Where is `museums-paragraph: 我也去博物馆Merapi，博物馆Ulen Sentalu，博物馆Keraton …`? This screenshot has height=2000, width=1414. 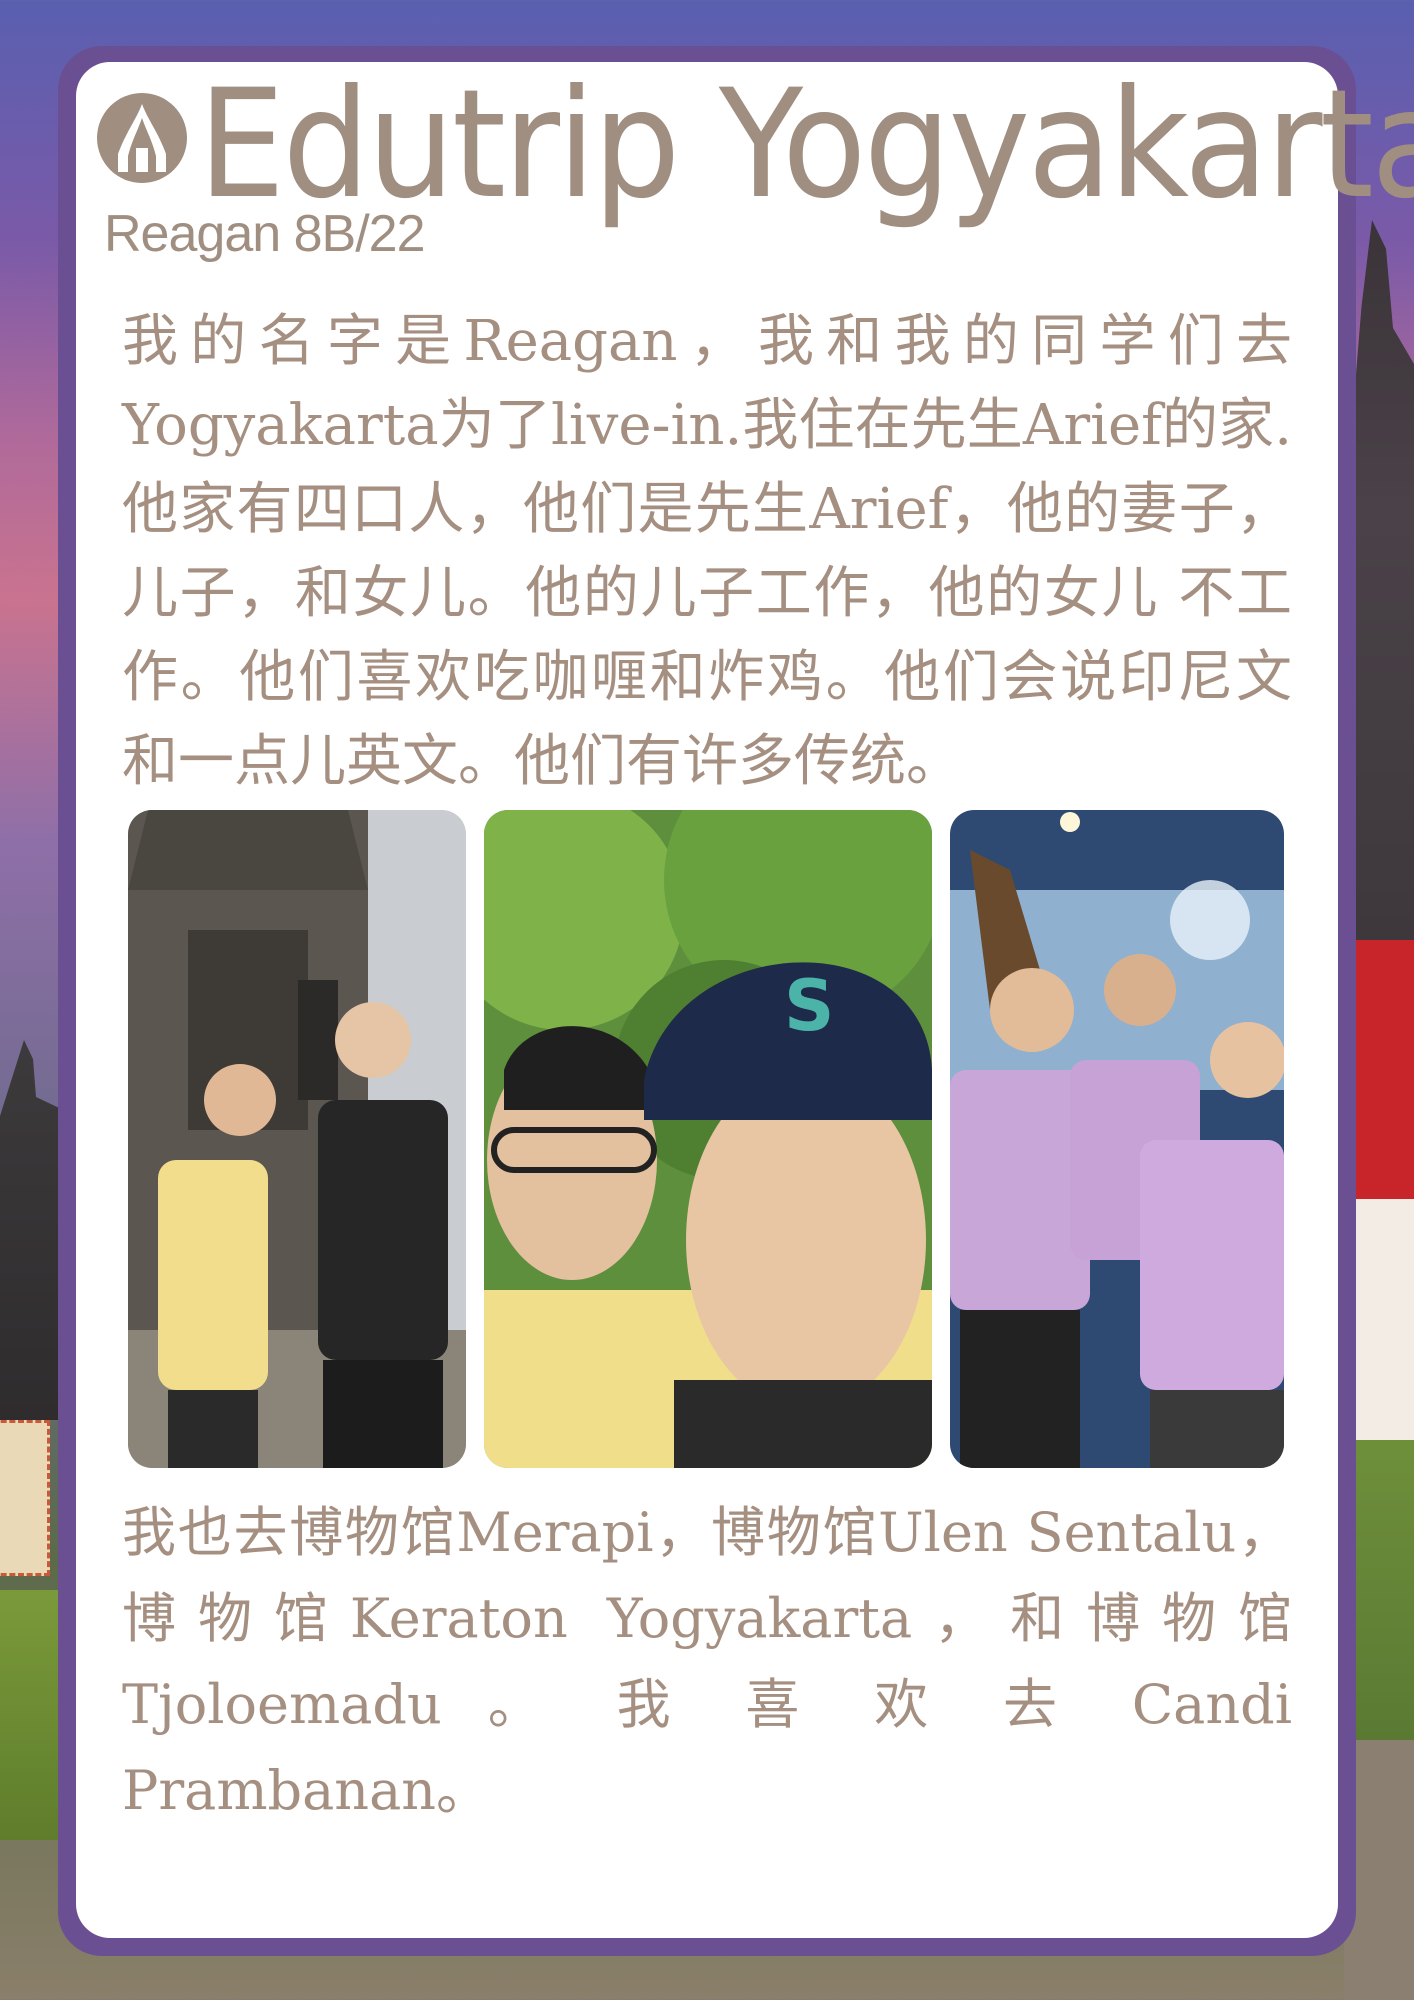 museums-paragraph: 我也去博物馆Merapi，博物馆Ulen Sentalu，博物馆Keraton … is located at coordinates (707, 1661).